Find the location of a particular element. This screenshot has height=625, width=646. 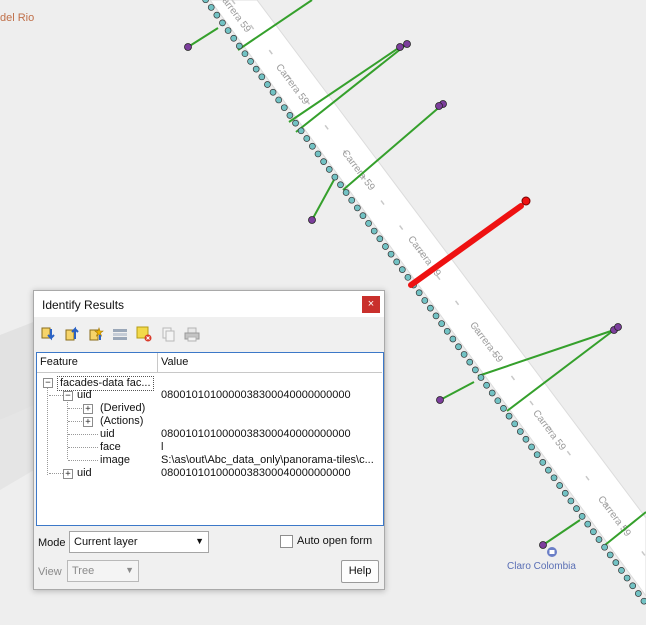

selected-feature-endpoint is located at coordinates (526, 201).